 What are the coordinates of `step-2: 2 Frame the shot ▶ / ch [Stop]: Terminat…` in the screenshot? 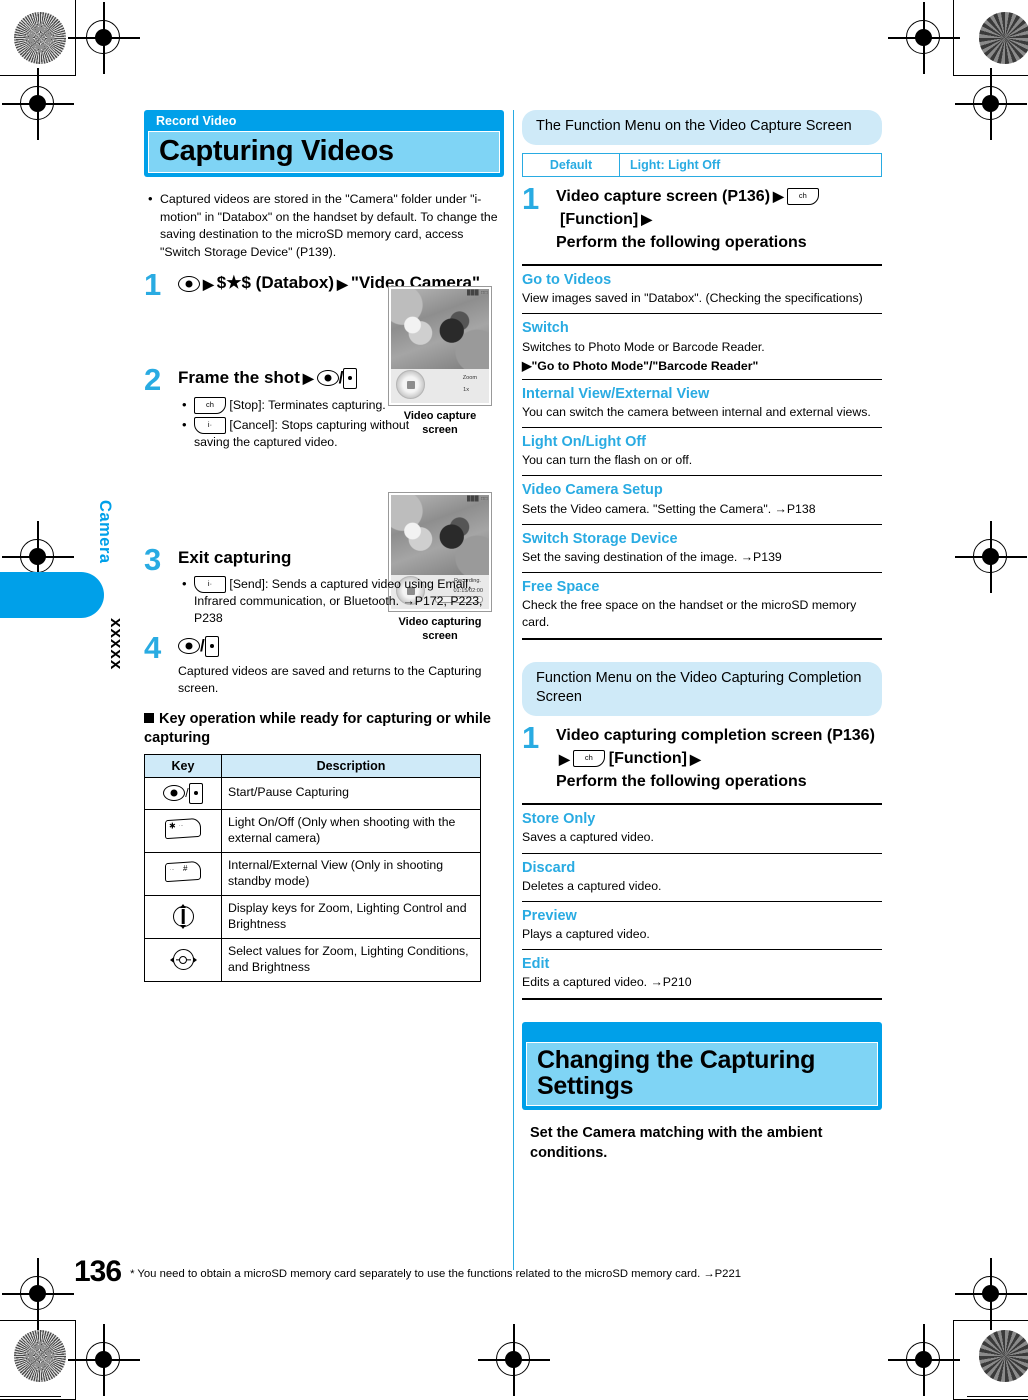 It's located at (286, 408).